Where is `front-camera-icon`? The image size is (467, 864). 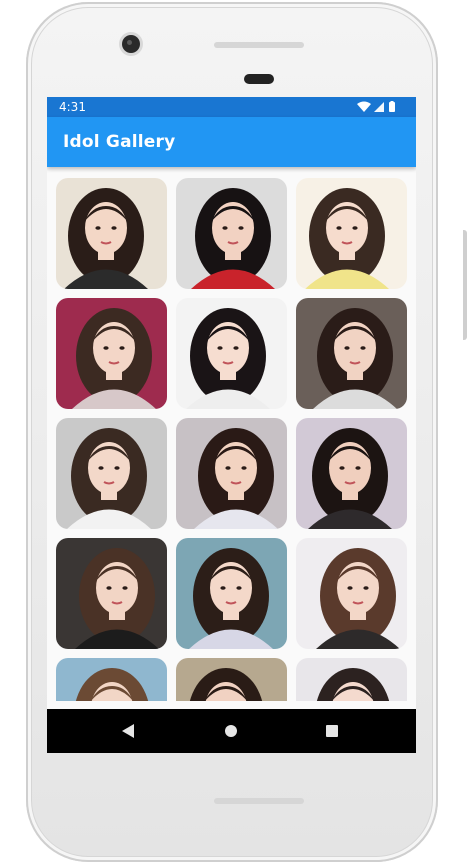 front-camera-icon is located at coordinates (131, 44).